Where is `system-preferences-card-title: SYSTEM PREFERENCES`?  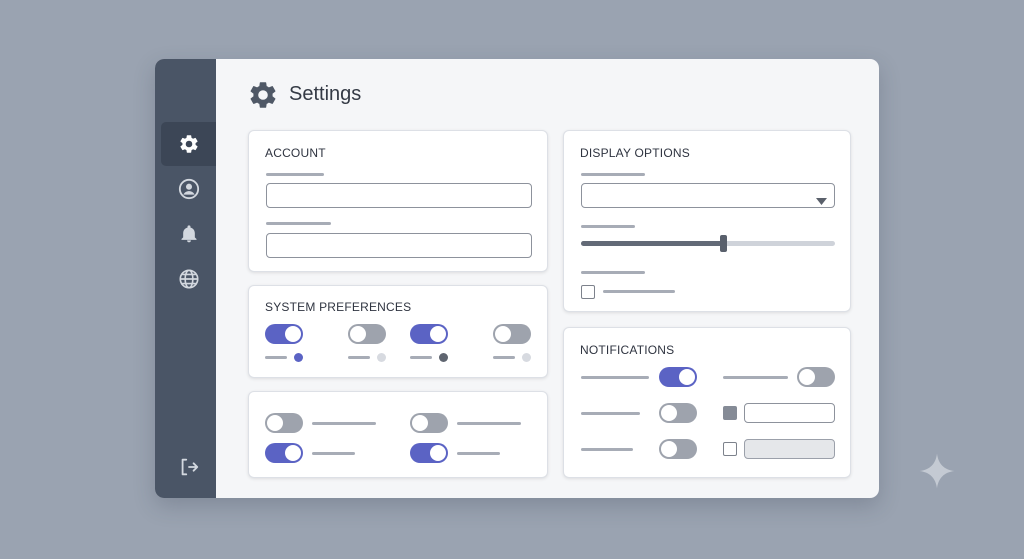 system-preferences-card-title: SYSTEM PREFERENCES is located at coordinates (338, 307).